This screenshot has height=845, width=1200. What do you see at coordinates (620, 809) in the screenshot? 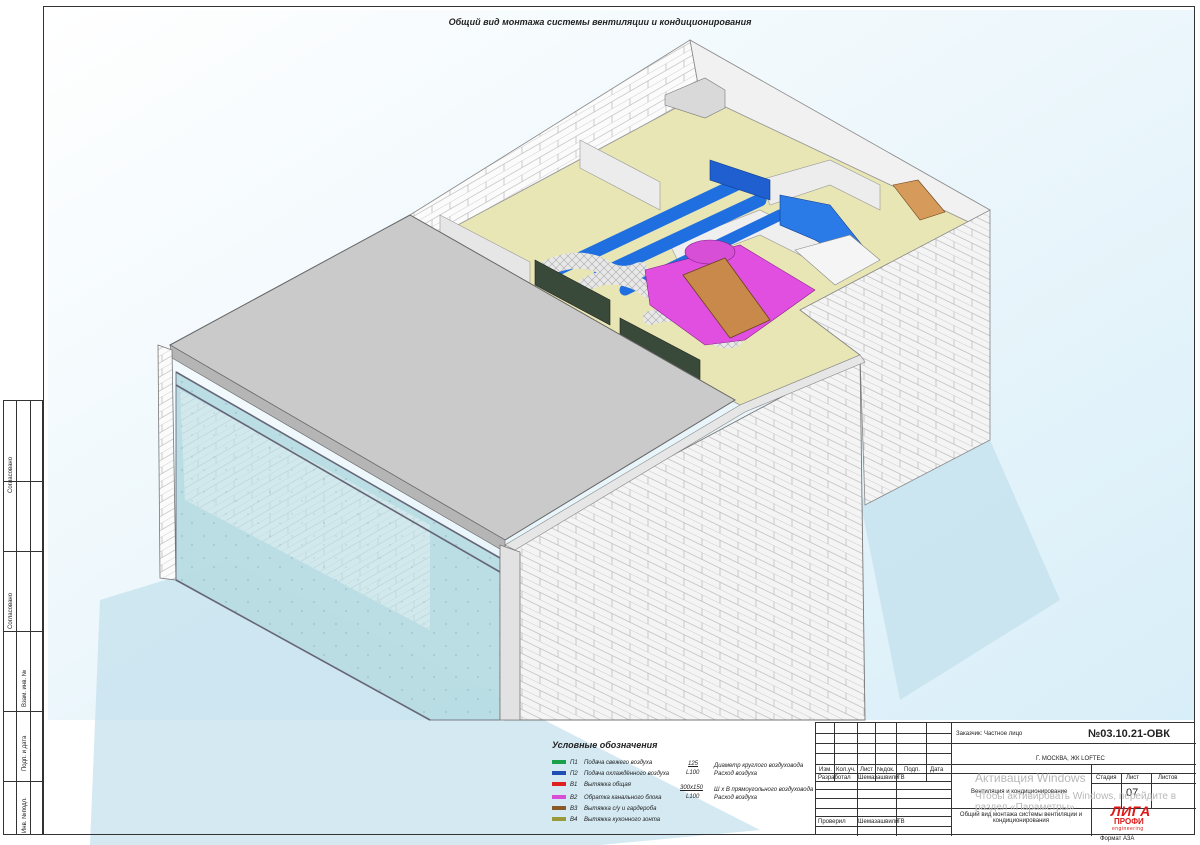
I see `legend-label: Вытяжка с/у и гардероба` at bounding box center [620, 809].